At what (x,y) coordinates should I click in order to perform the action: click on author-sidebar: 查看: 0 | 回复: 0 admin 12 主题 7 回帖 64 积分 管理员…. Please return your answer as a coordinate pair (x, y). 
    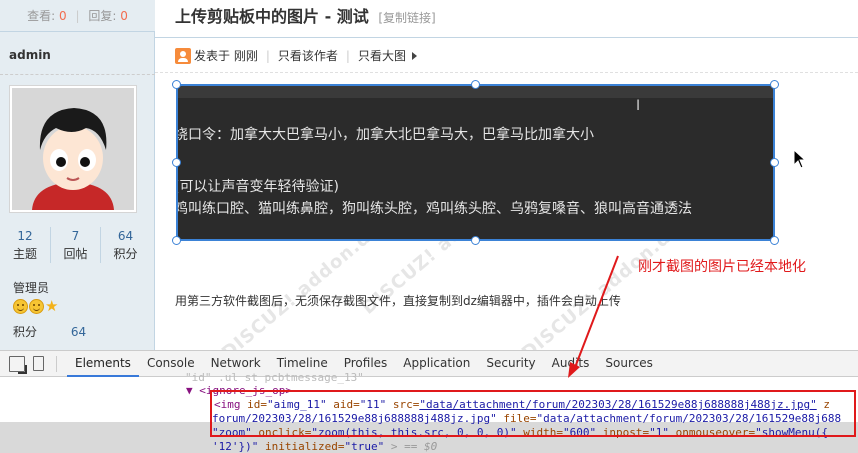
    Looking at the image, I should click on (77, 175).